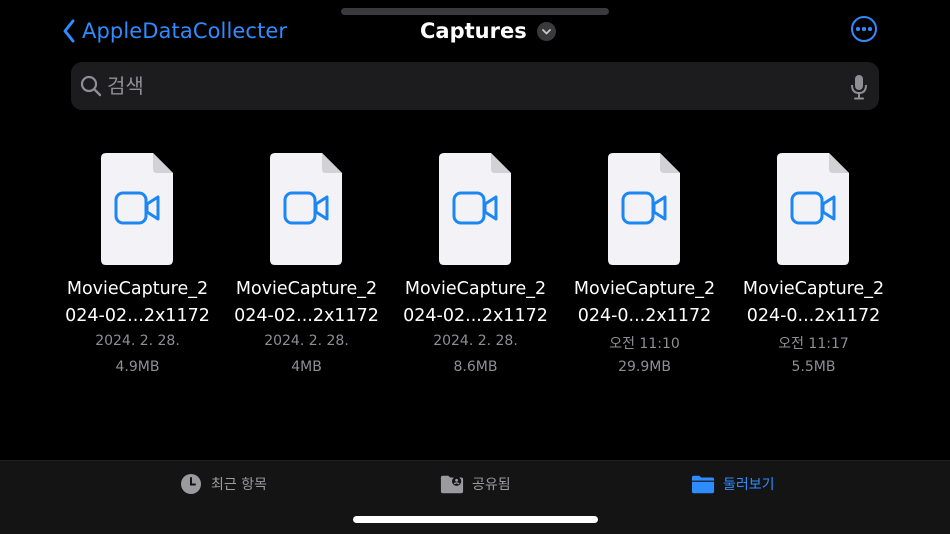 The width and height of the screenshot is (950, 534). I want to click on more-options-button, so click(864, 29).